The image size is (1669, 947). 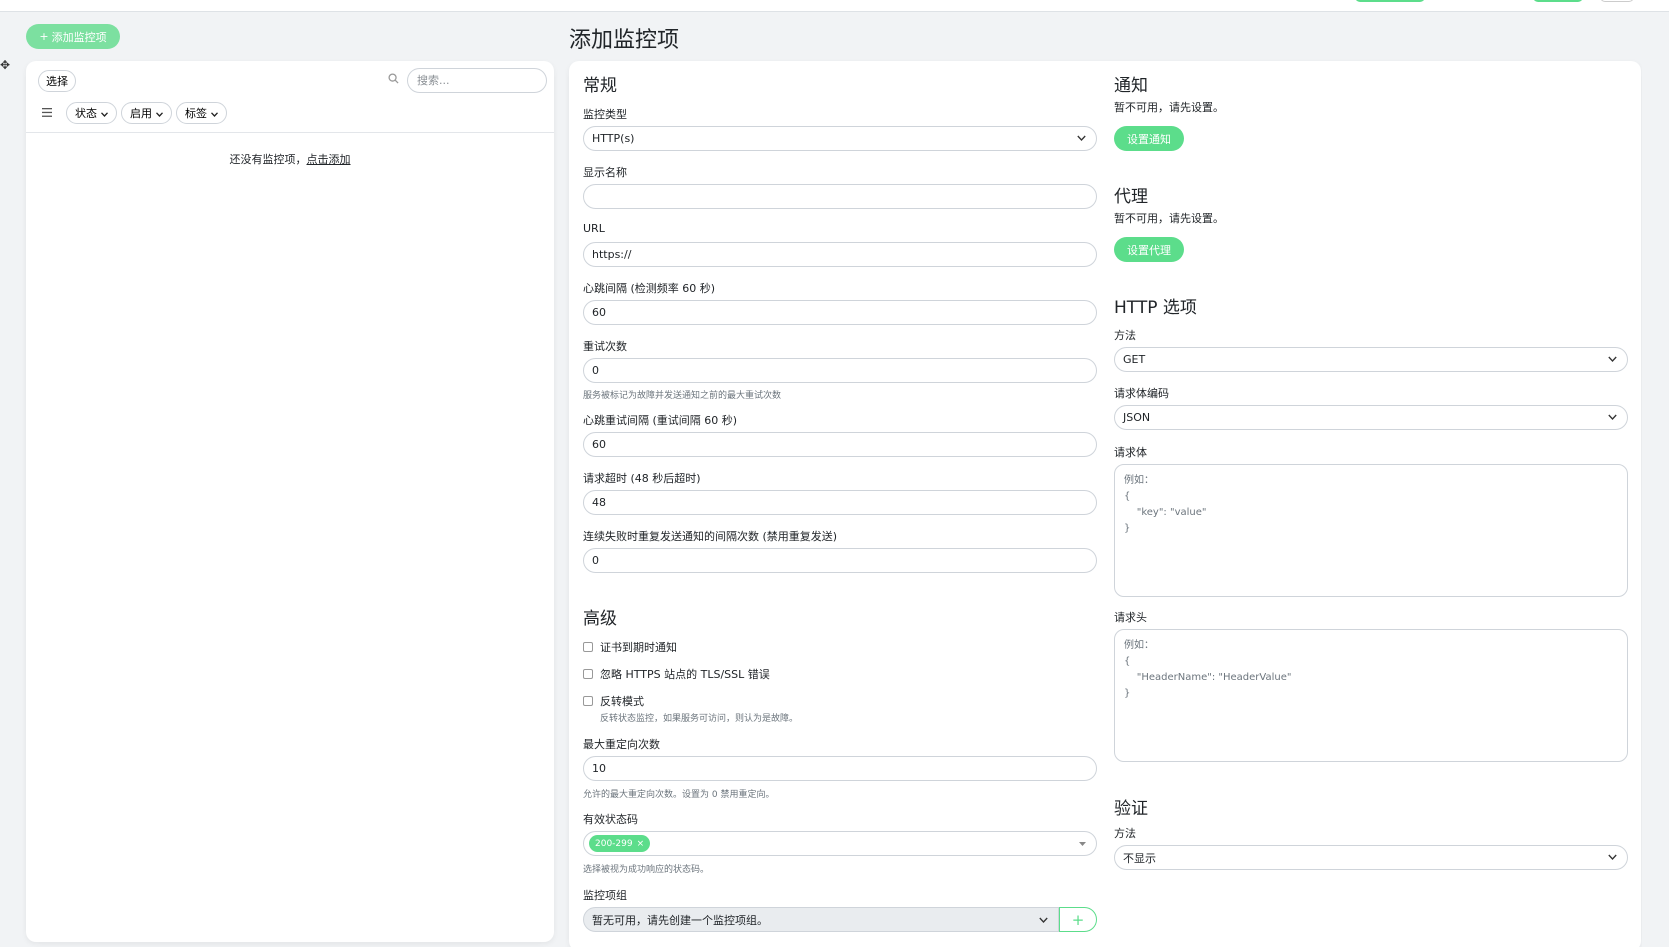 I want to click on add-monitor-button: + 添加监控项, so click(x=73, y=36).